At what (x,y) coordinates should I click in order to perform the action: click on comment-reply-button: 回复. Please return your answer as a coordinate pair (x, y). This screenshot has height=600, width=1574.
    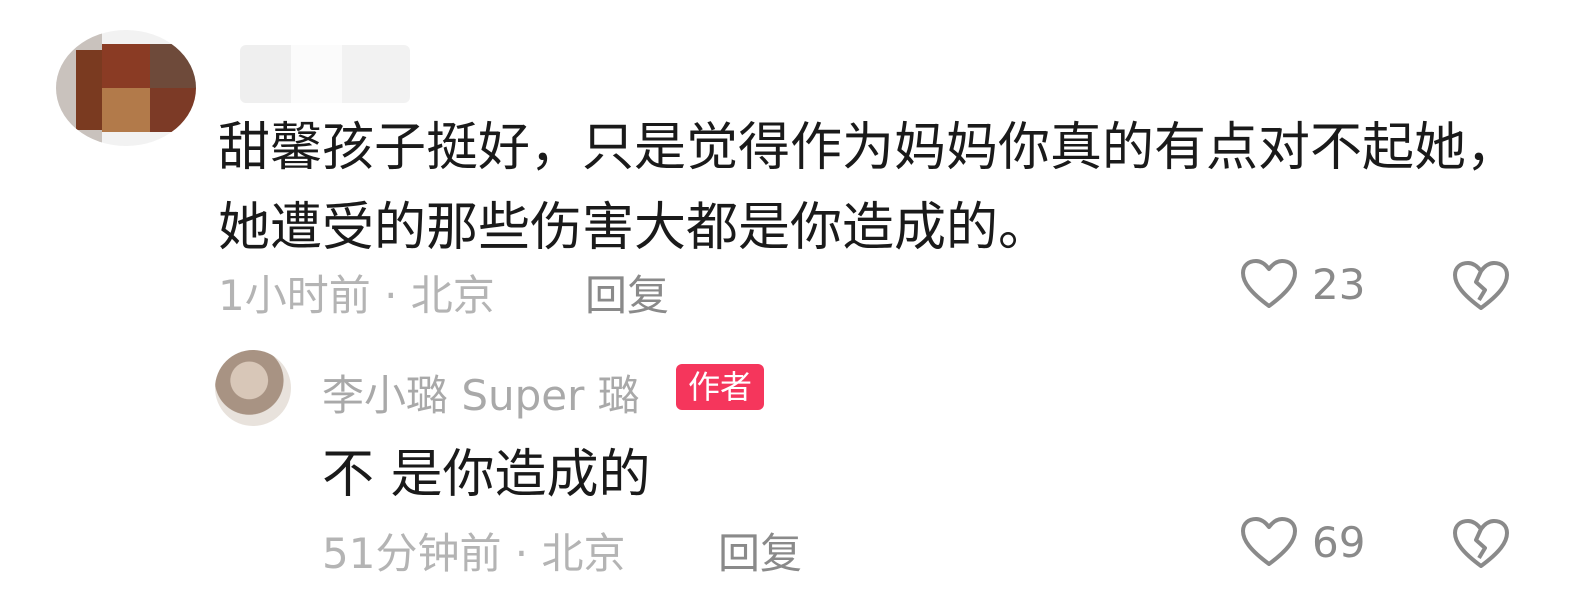
    Looking at the image, I should click on (627, 292).